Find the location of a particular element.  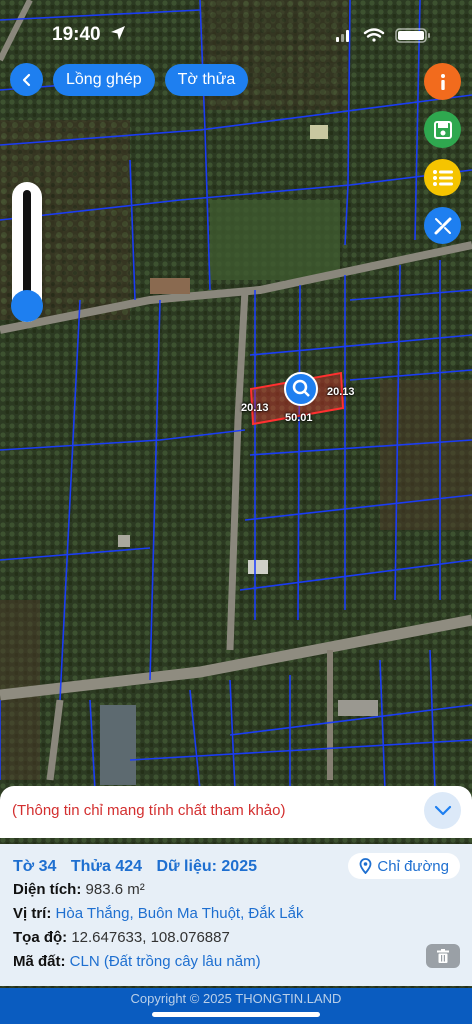

floppy-disk-icon is located at coordinates (442, 129).